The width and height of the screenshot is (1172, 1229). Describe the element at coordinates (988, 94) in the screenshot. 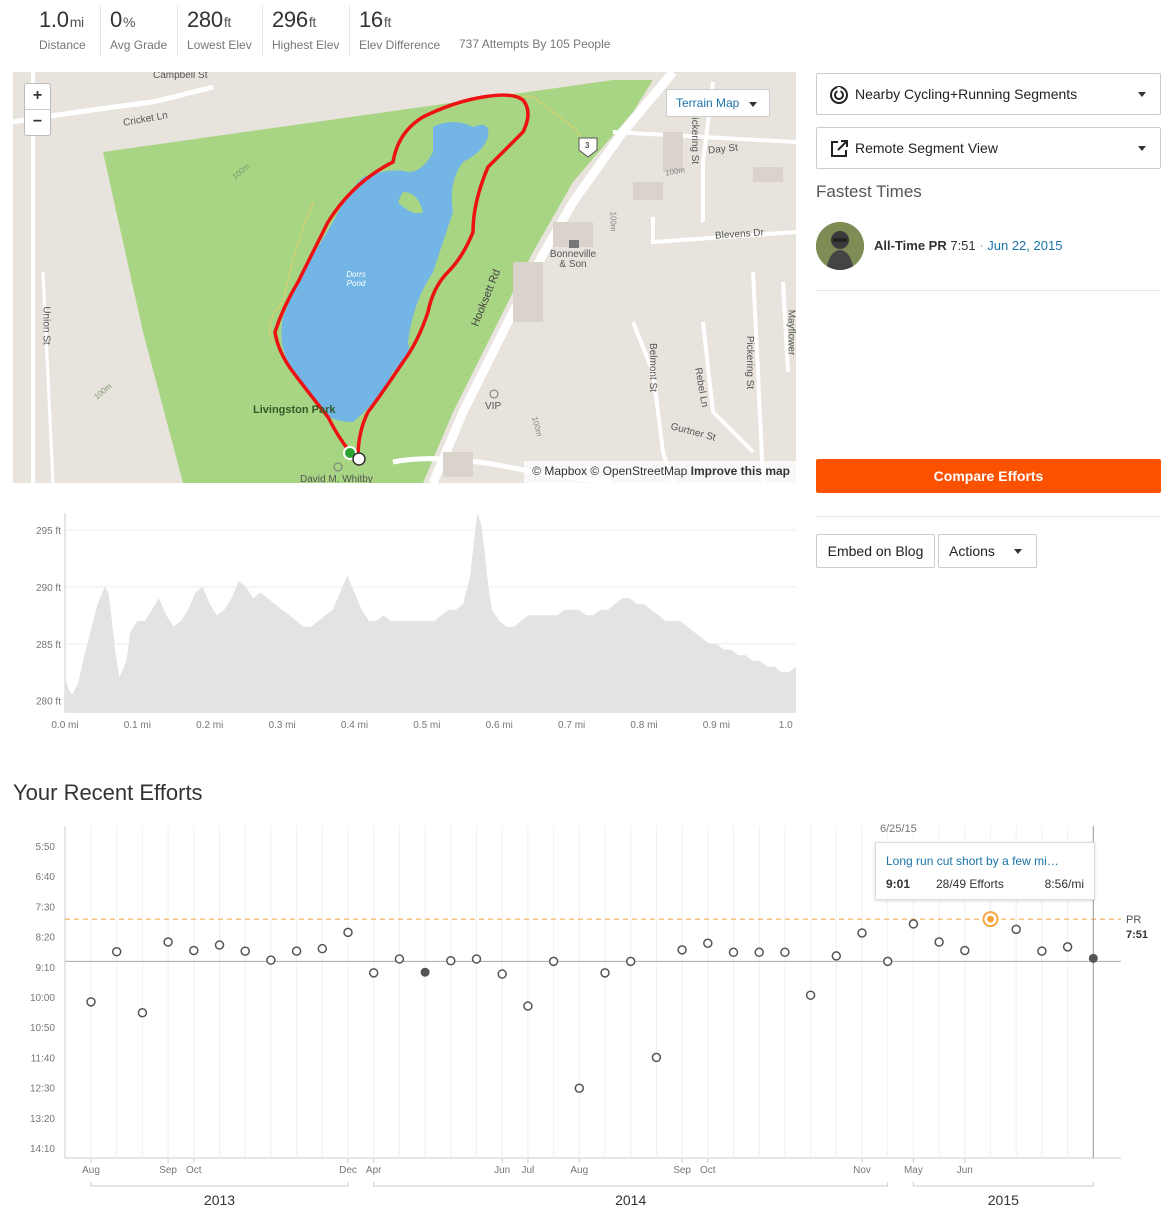

I see `nearby-segments-dropdown: Nearby Cycling+Running Segments` at that location.